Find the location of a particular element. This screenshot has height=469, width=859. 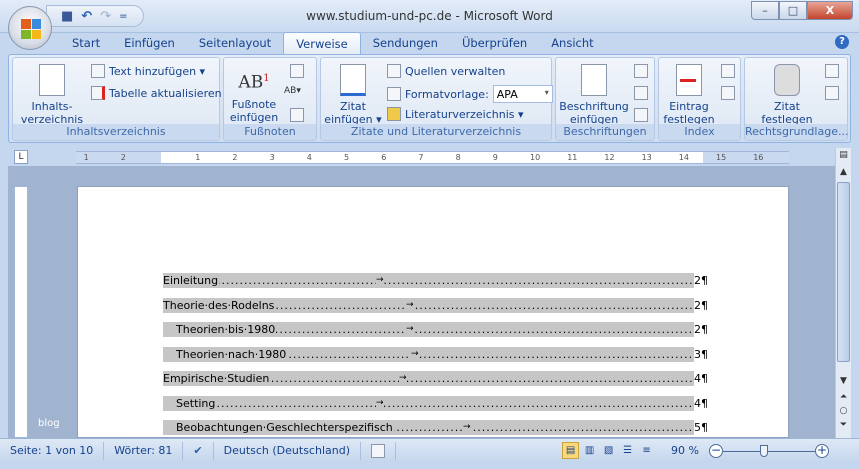

label: Literaturverzeichnis ▾ is located at coordinates (464, 114).